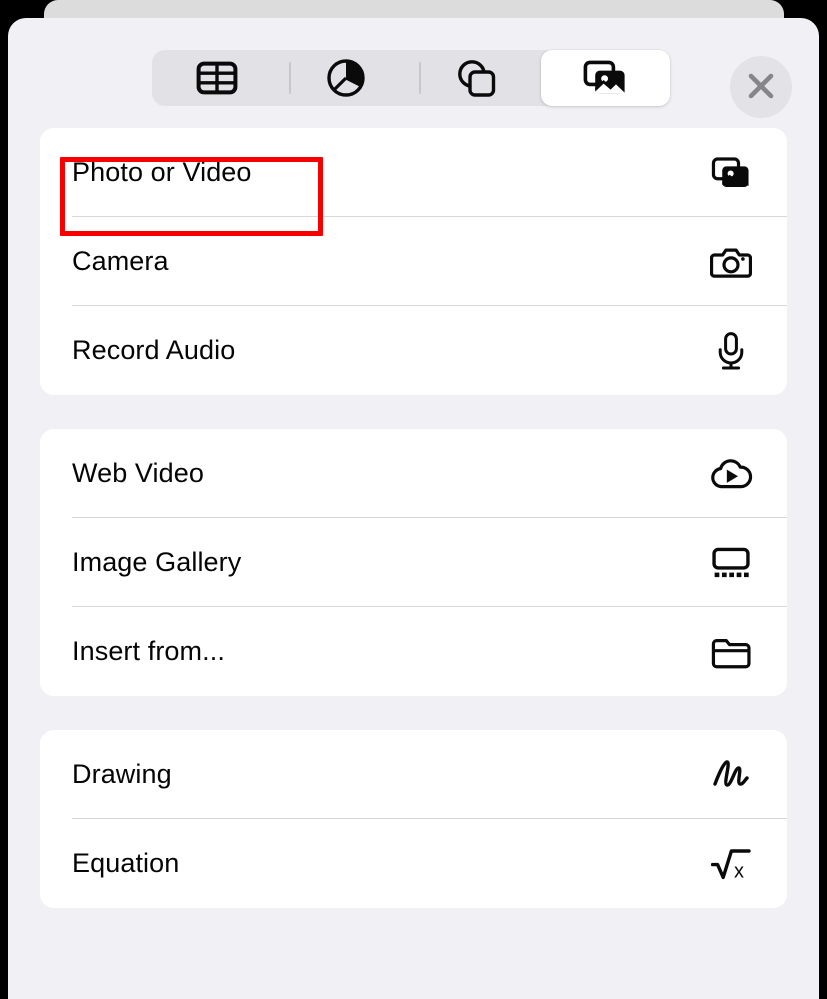  What do you see at coordinates (731, 262) in the screenshot?
I see `camera-icon` at bounding box center [731, 262].